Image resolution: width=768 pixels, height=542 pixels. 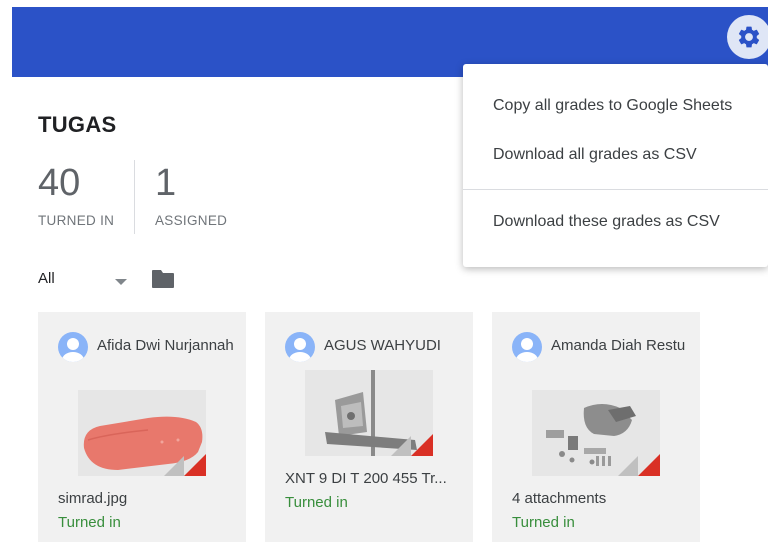 What do you see at coordinates (163, 281) in the screenshot?
I see `folder-icon` at bounding box center [163, 281].